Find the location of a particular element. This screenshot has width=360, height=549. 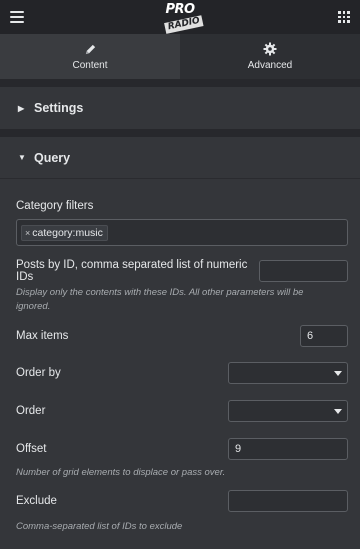

offset-input: 9 is located at coordinates (288, 449).